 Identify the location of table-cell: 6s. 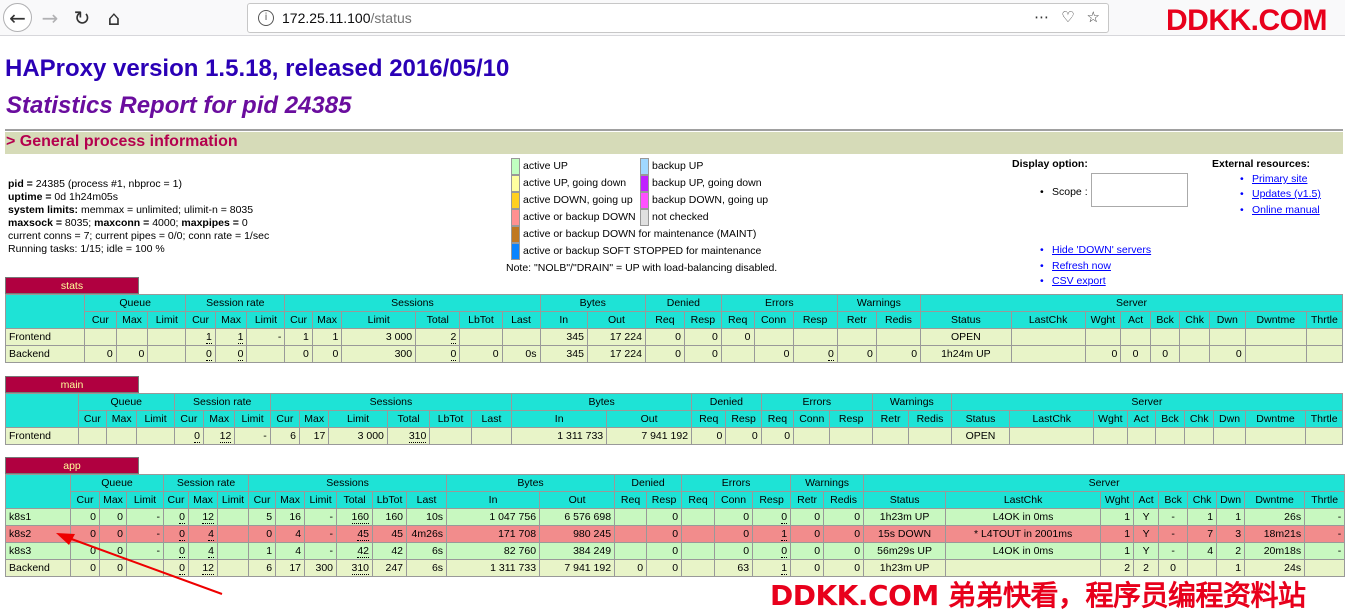
(427, 551).